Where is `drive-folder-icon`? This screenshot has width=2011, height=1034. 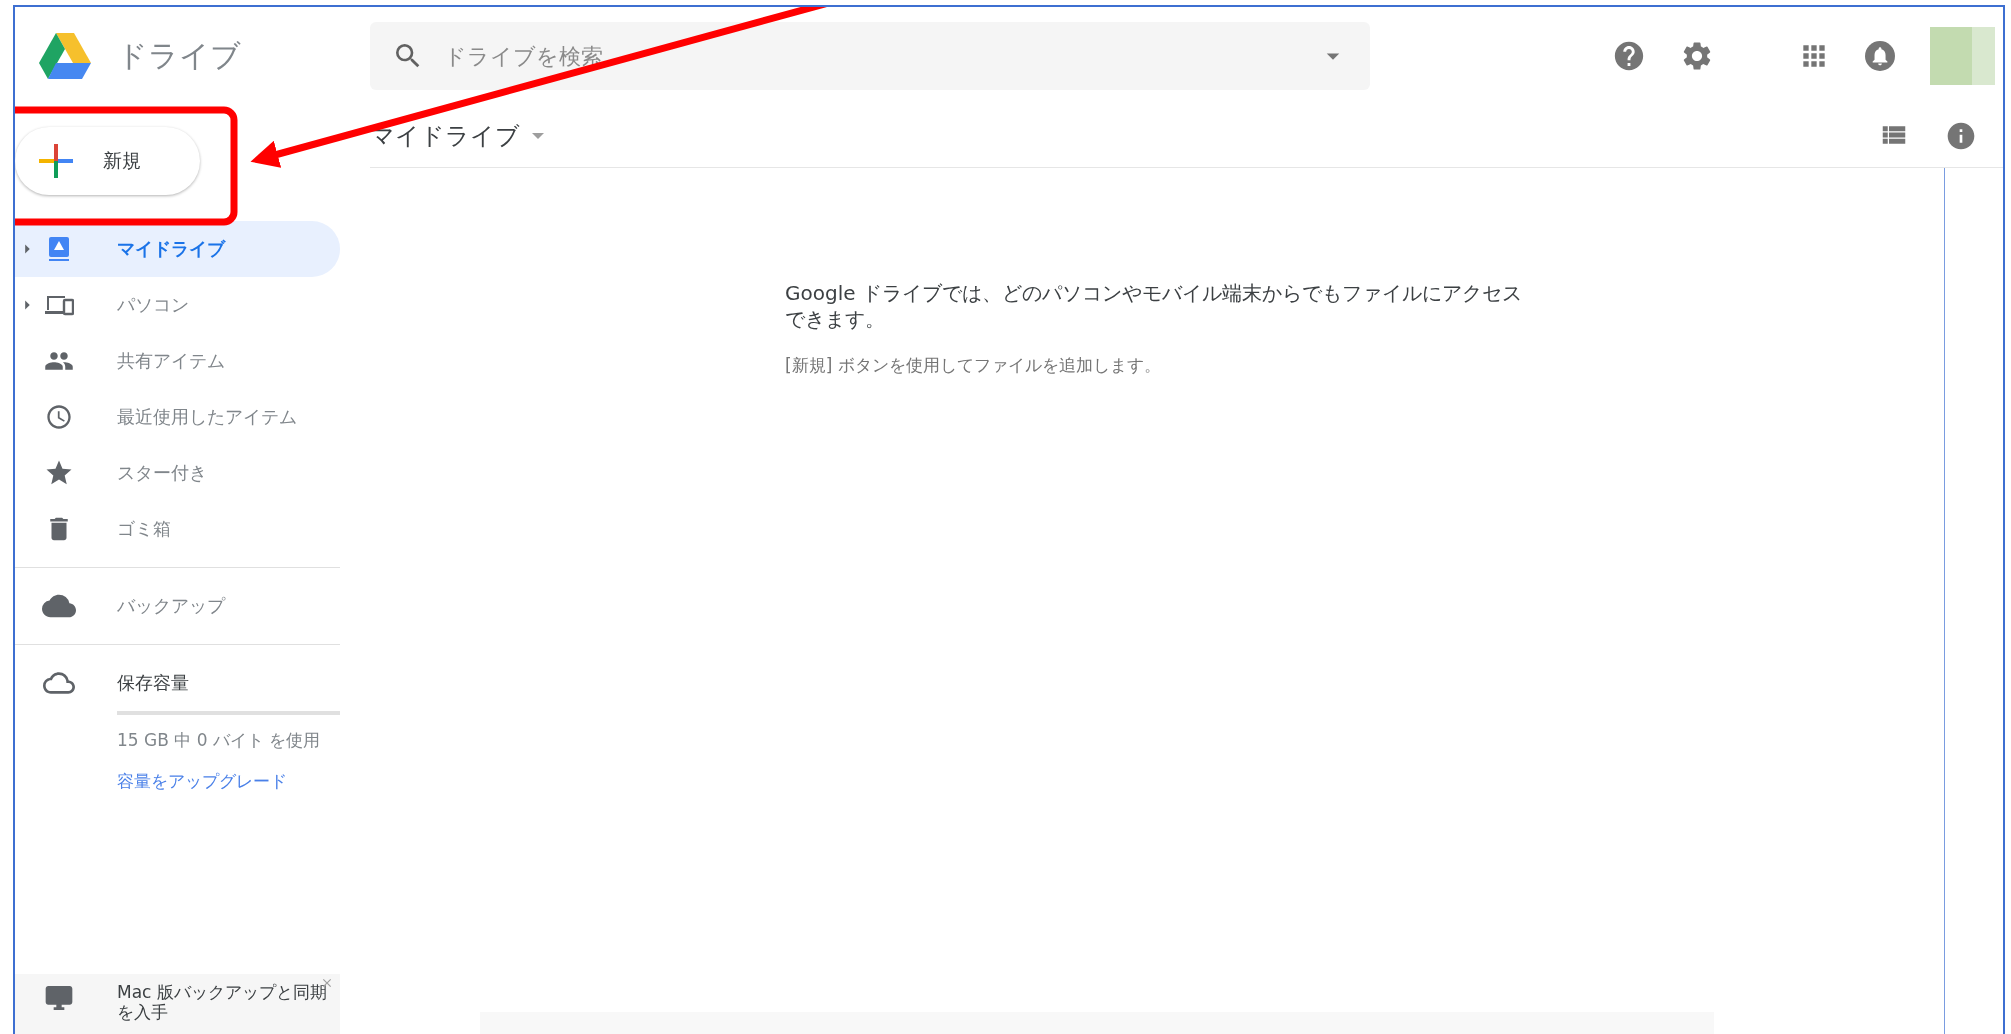
drive-folder-icon is located at coordinates (59, 249).